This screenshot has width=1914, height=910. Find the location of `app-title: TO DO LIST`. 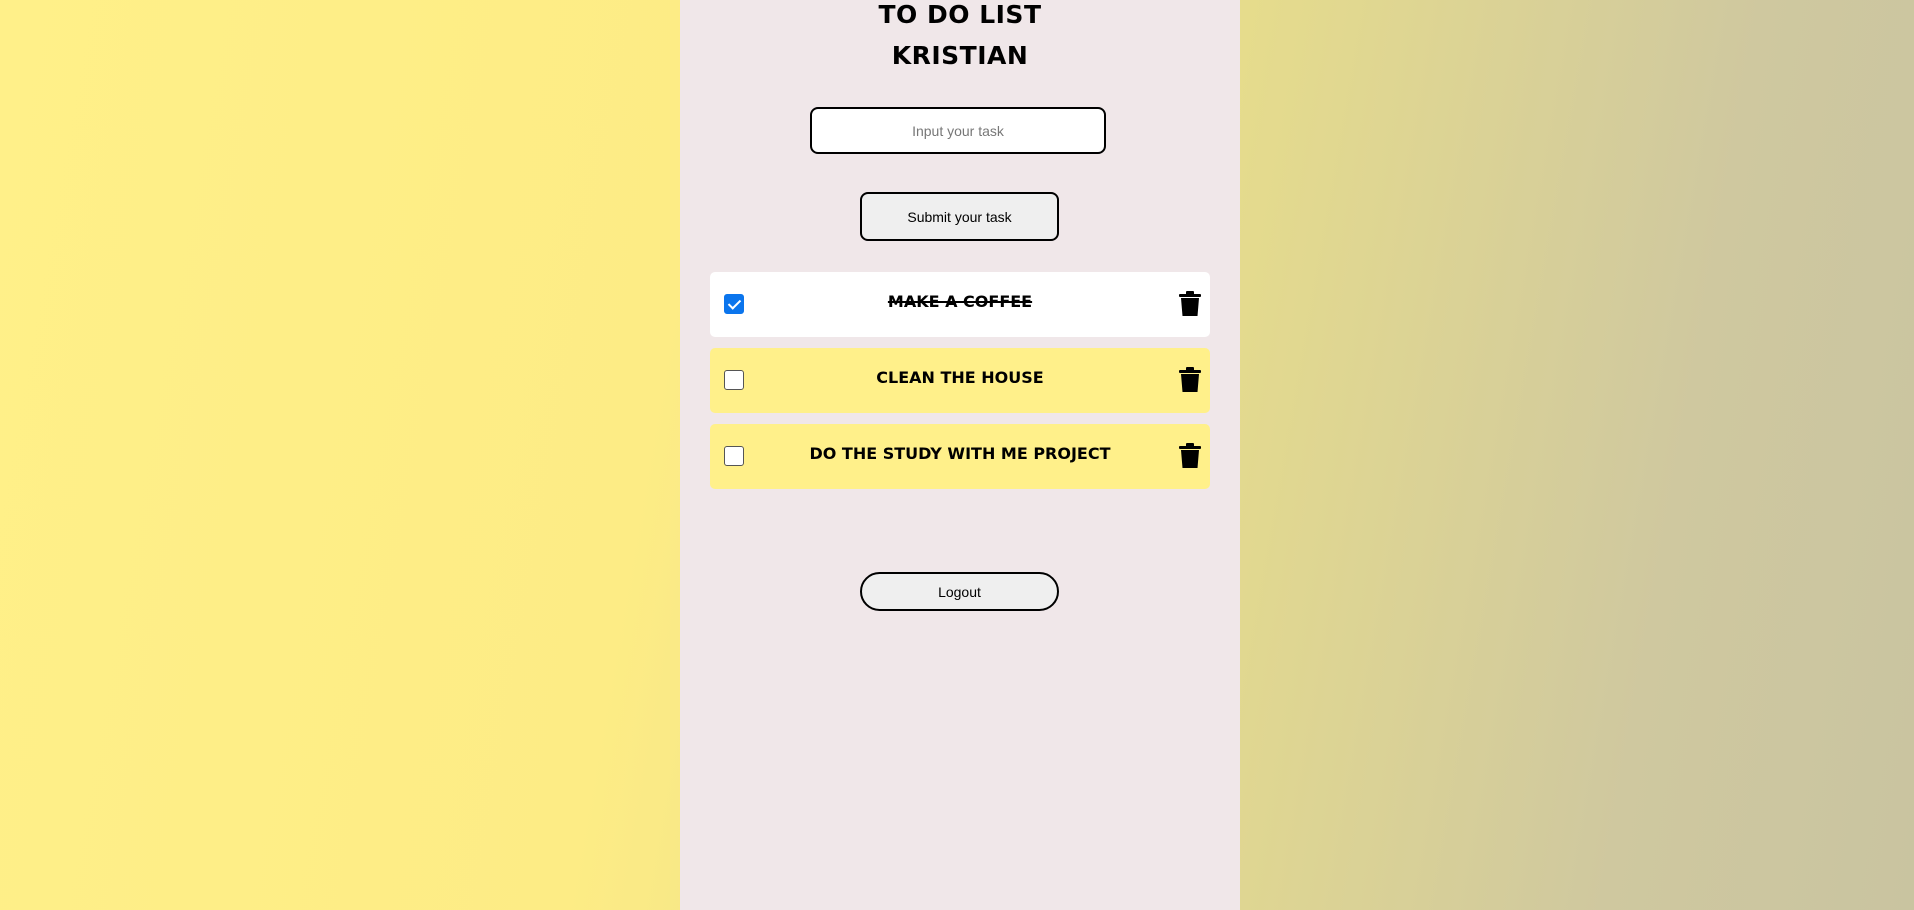

app-title: TO DO LIST is located at coordinates (960, 14).